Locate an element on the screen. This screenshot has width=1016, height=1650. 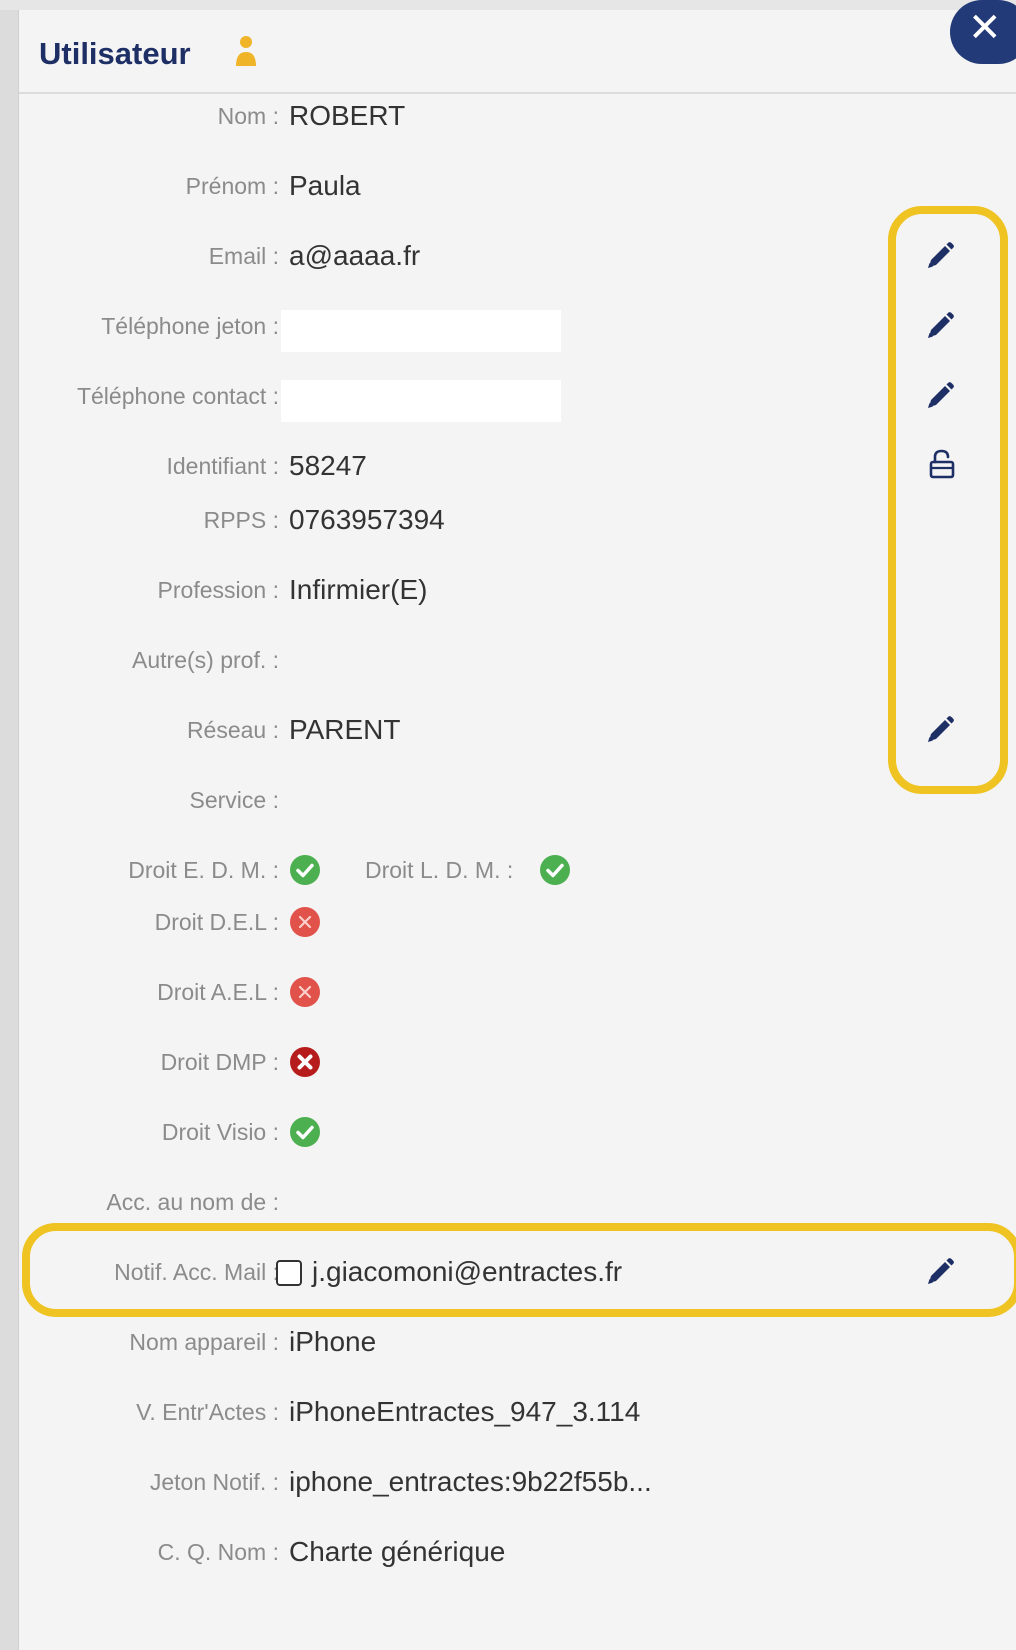
cq-nom-value: Charte générique is located at coordinates (397, 1551).